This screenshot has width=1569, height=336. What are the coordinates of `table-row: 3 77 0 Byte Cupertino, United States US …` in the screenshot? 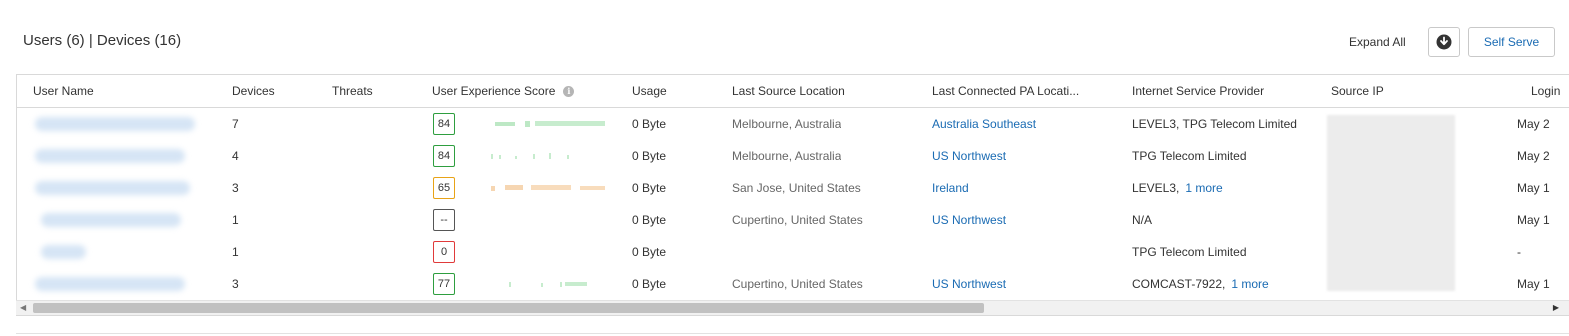 It's located at (793, 284).